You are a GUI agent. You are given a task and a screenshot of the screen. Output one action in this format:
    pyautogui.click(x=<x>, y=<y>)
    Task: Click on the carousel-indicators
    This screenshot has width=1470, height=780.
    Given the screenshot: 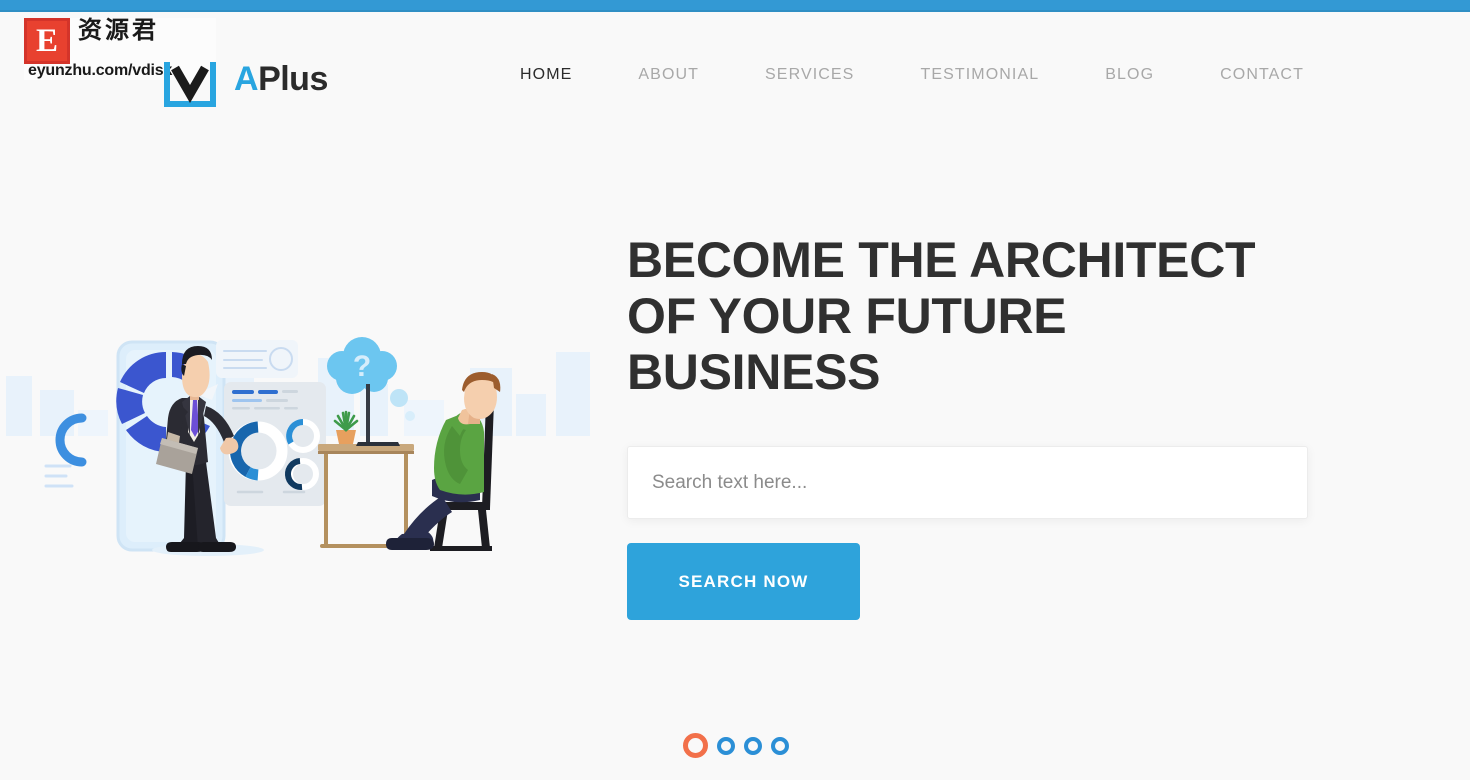 What is the action you would take?
    pyautogui.click(x=736, y=745)
    